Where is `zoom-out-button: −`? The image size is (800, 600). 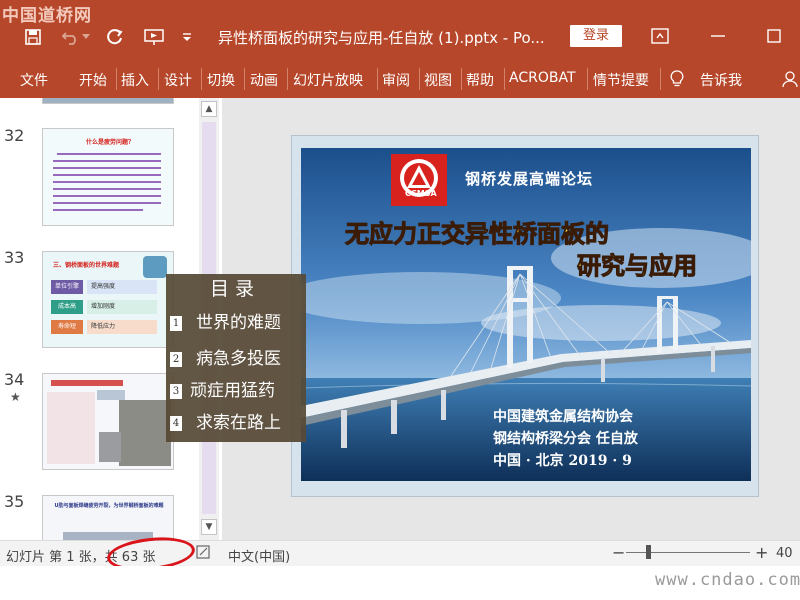
zoom-out-button: − is located at coordinates (618, 552).